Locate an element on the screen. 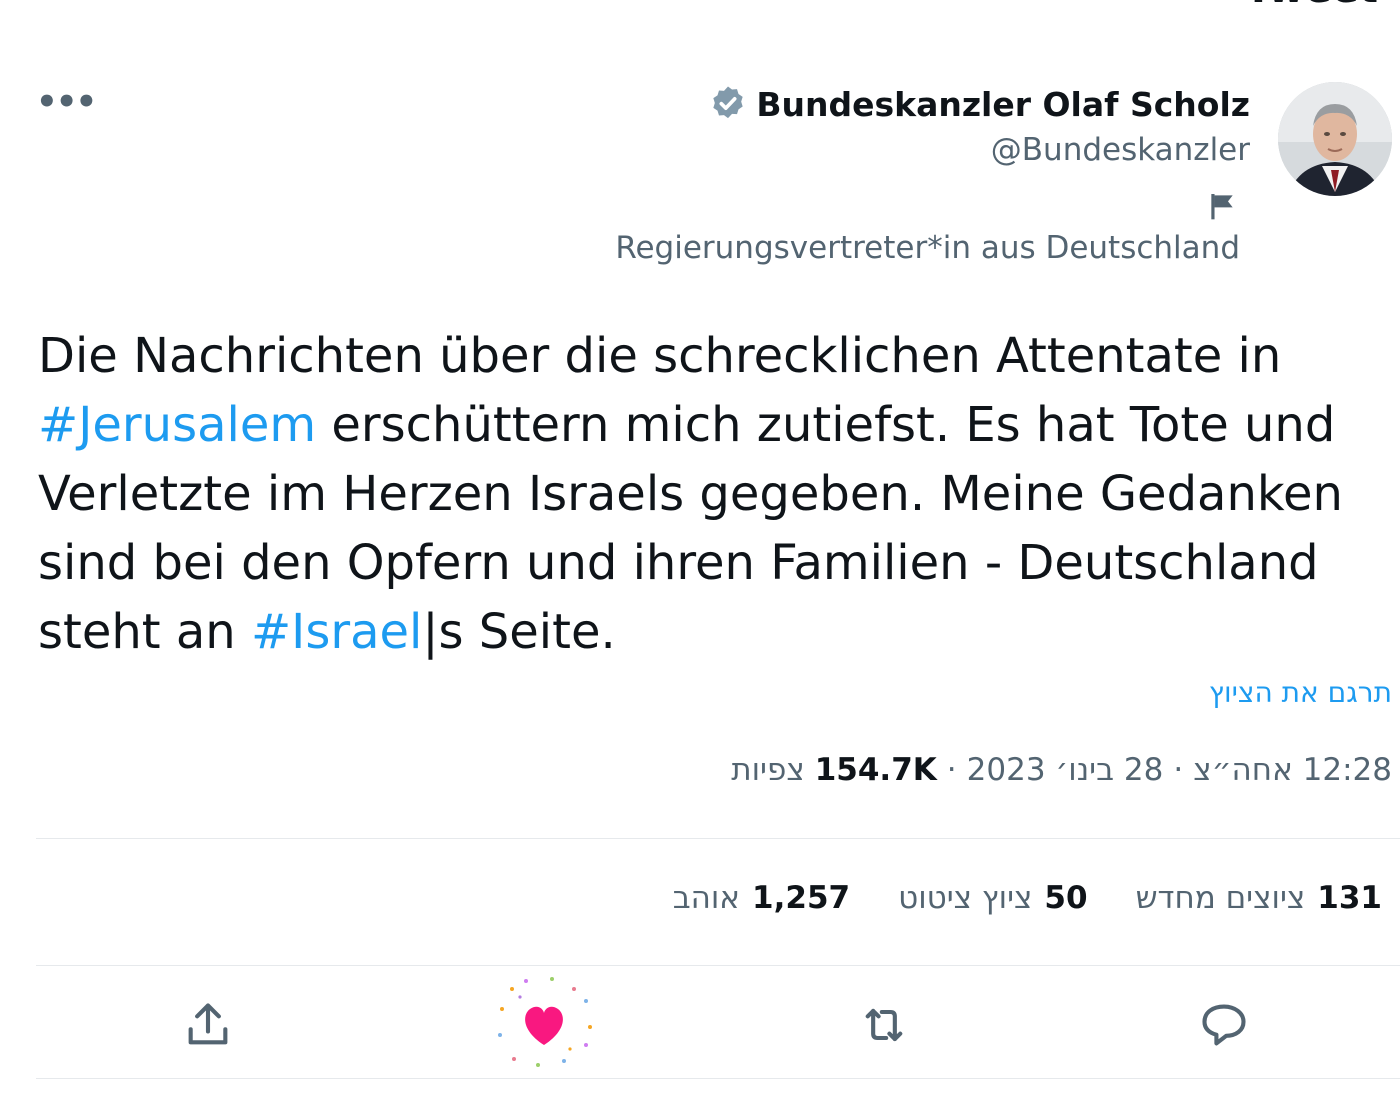 Image resolution: width=1400 pixels, height=1105 pixels. quotes-label: ציוץ ציטוט is located at coordinates (965, 898).